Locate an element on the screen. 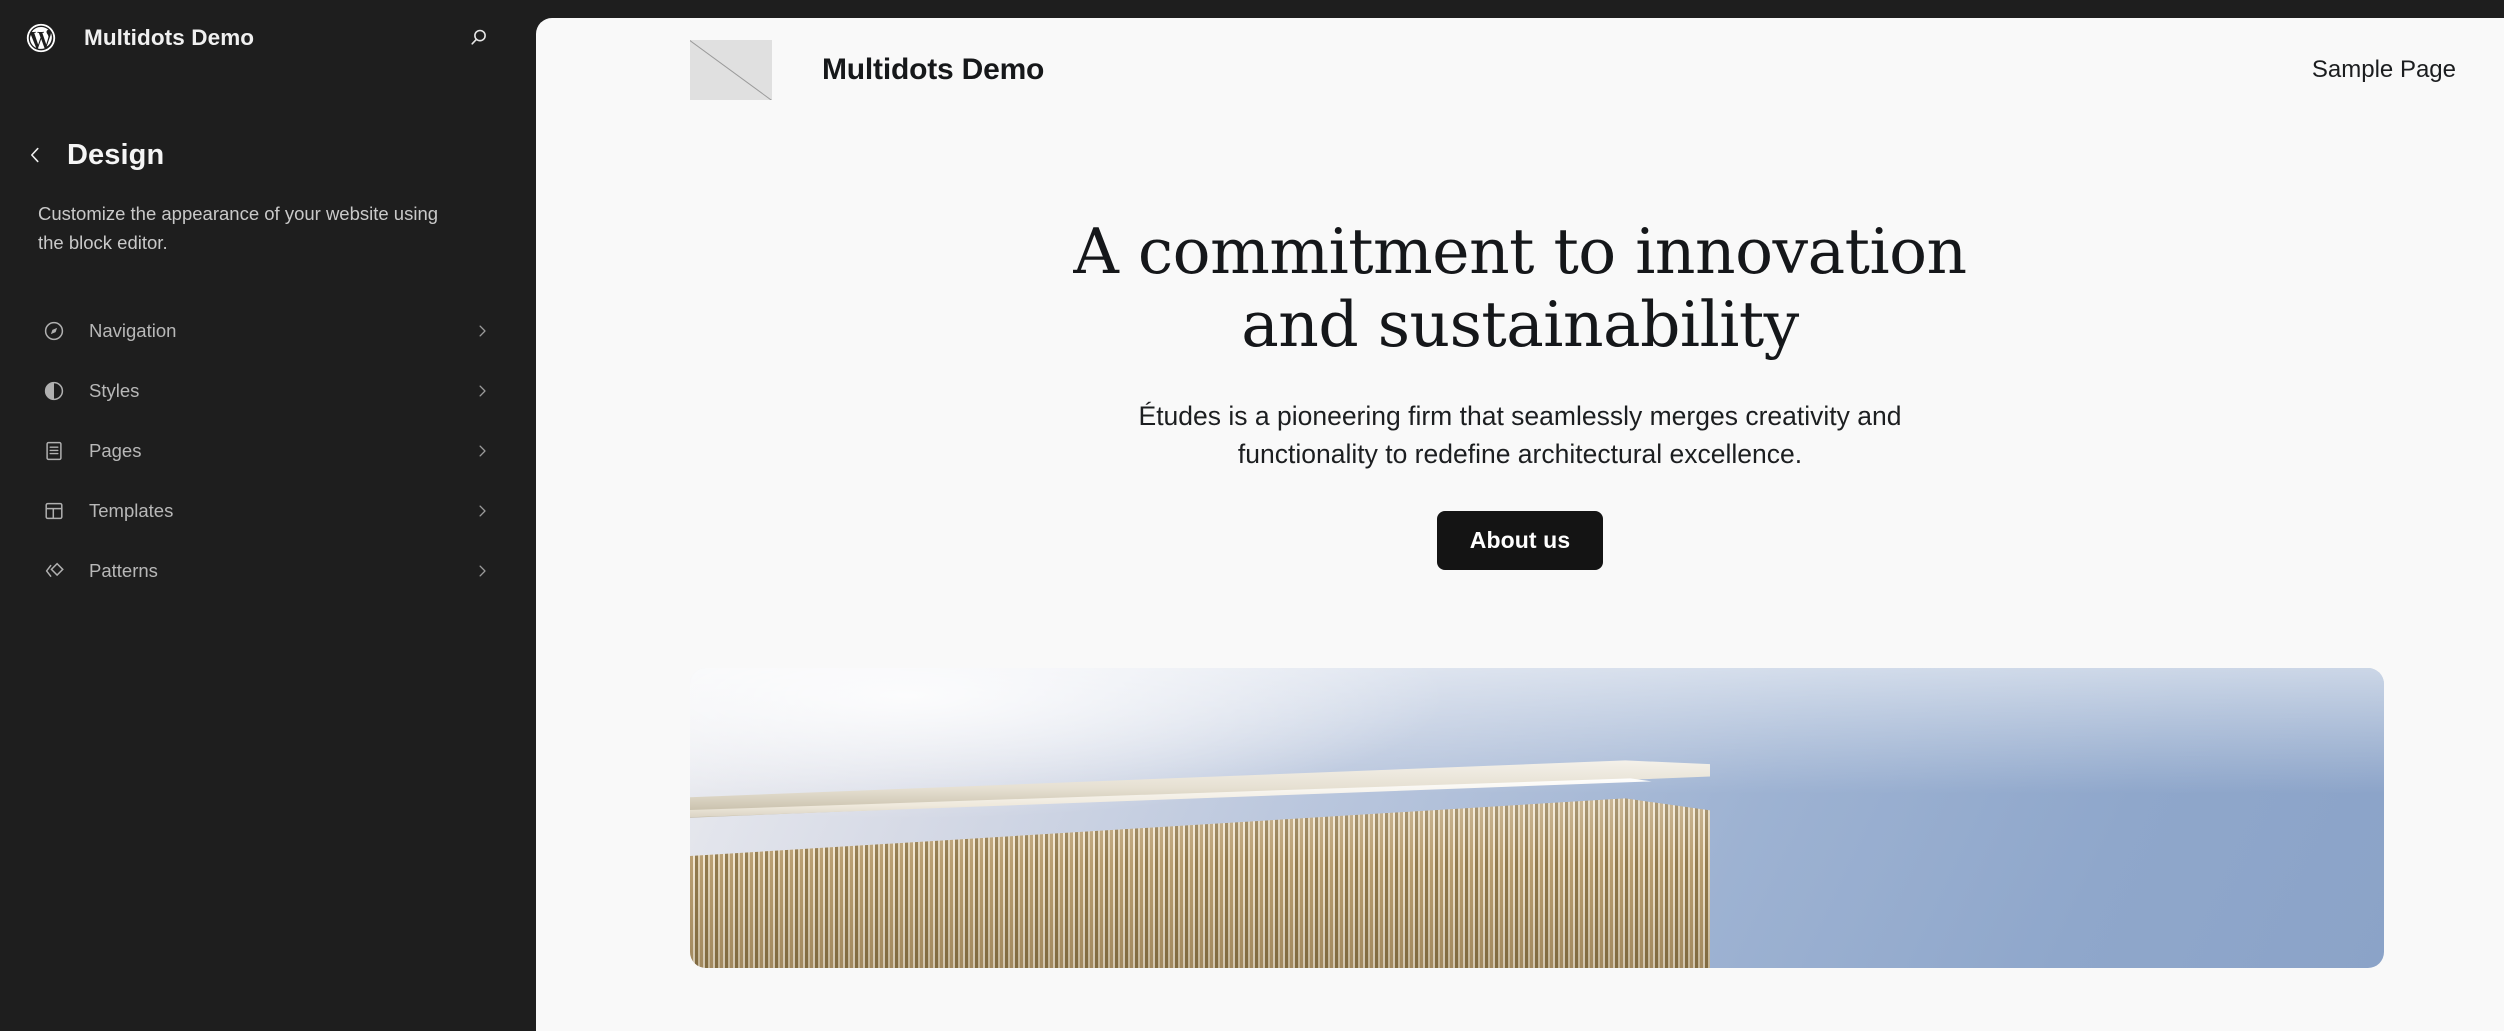 The height and width of the screenshot is (1031, 2504). building-fins is located at coordinates (1200, 883).